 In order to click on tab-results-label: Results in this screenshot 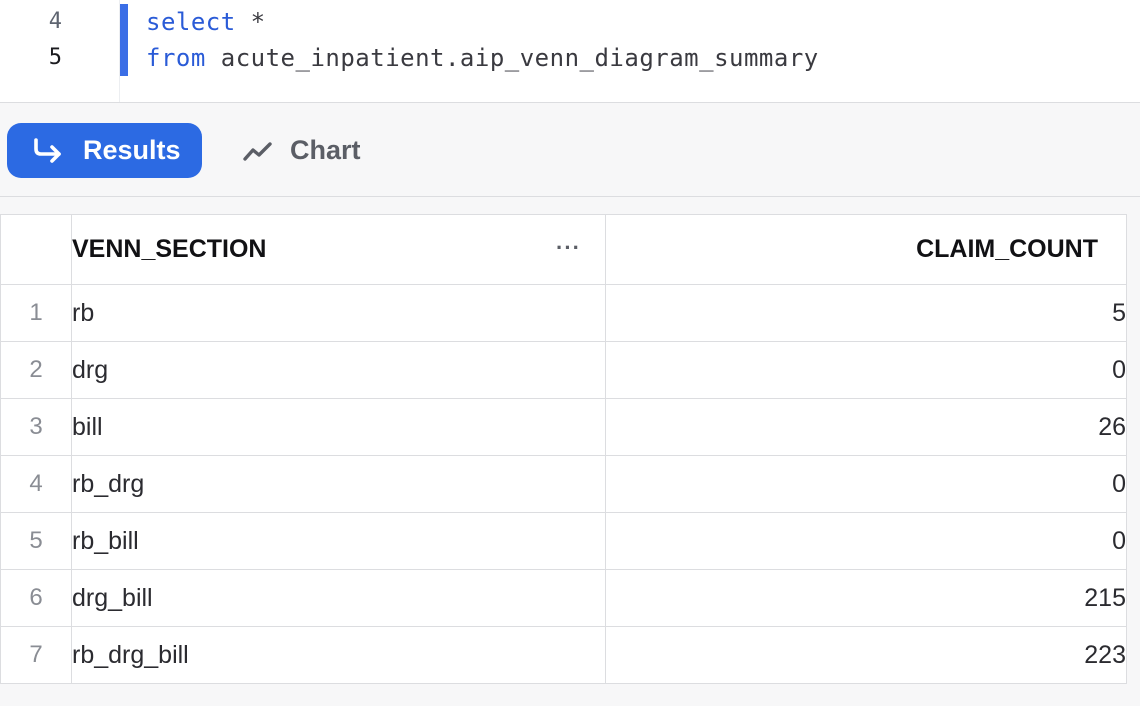, I will do `click(132, 150)`.